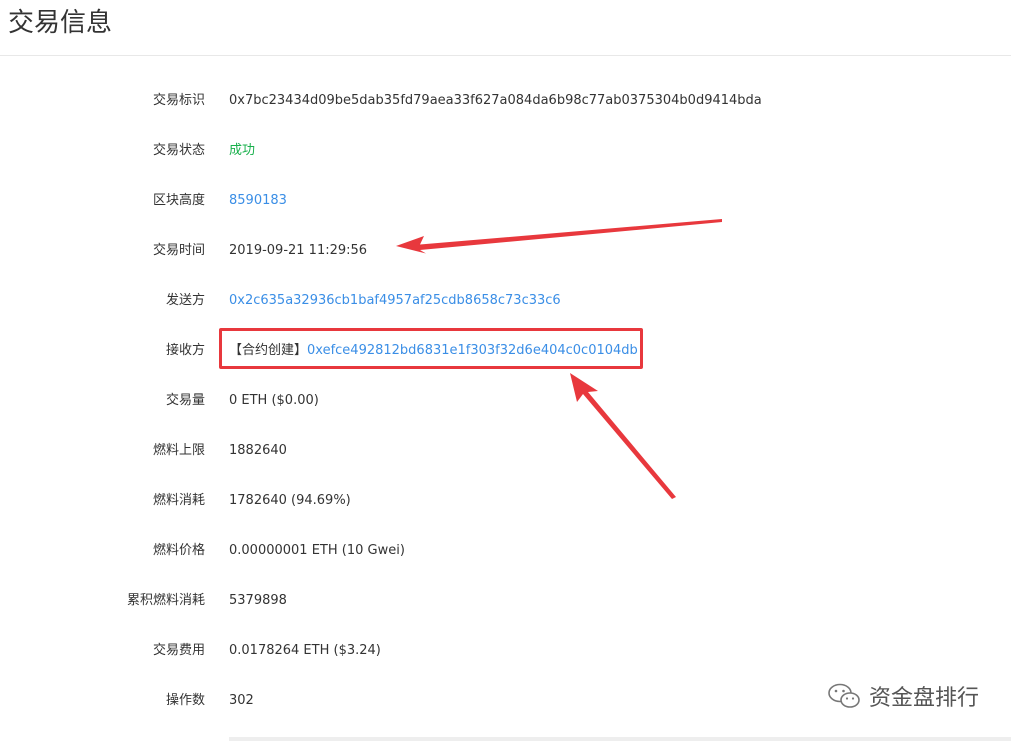 The image size is (1011, 741). I want to click on tx-fee-value: 0.0178264 ETH ($3.24), so click(305, 650).